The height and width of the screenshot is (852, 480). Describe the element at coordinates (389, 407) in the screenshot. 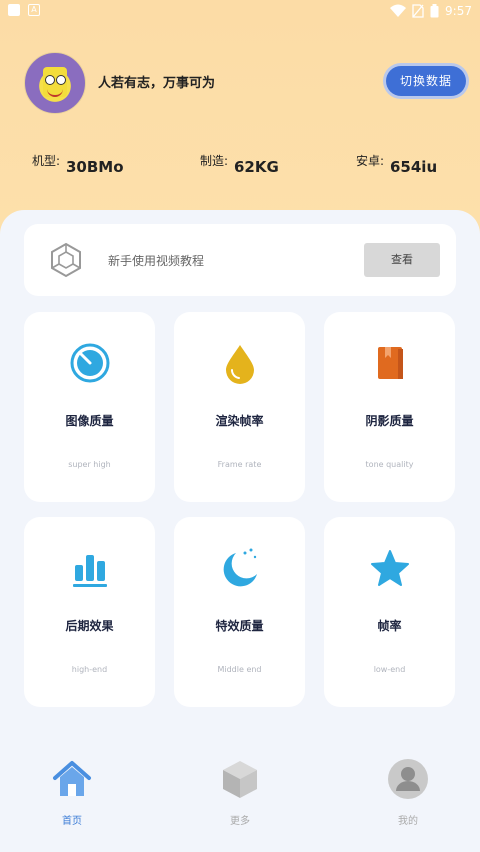

I see `card-shadow-quality: 阴影质量 tone quality` at that location.